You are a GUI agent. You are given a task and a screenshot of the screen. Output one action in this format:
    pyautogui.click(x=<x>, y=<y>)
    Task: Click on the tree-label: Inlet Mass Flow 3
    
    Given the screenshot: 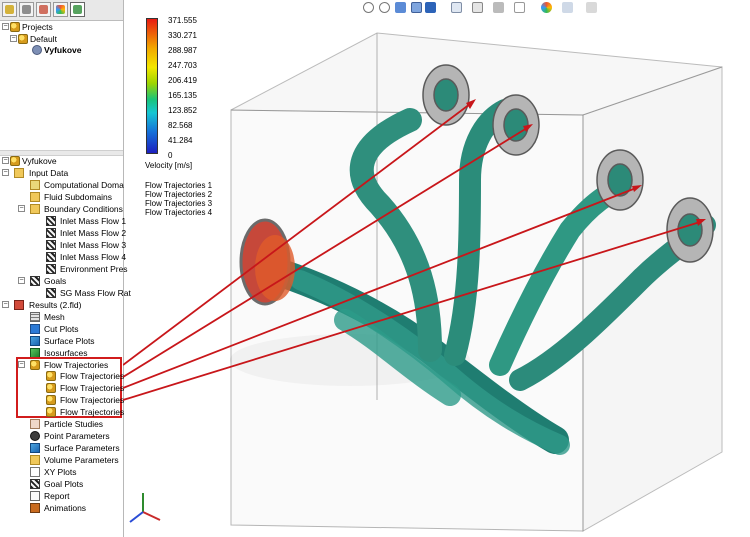 What is the action you would take?
    pyautogui.click(x=93, y=245)
    